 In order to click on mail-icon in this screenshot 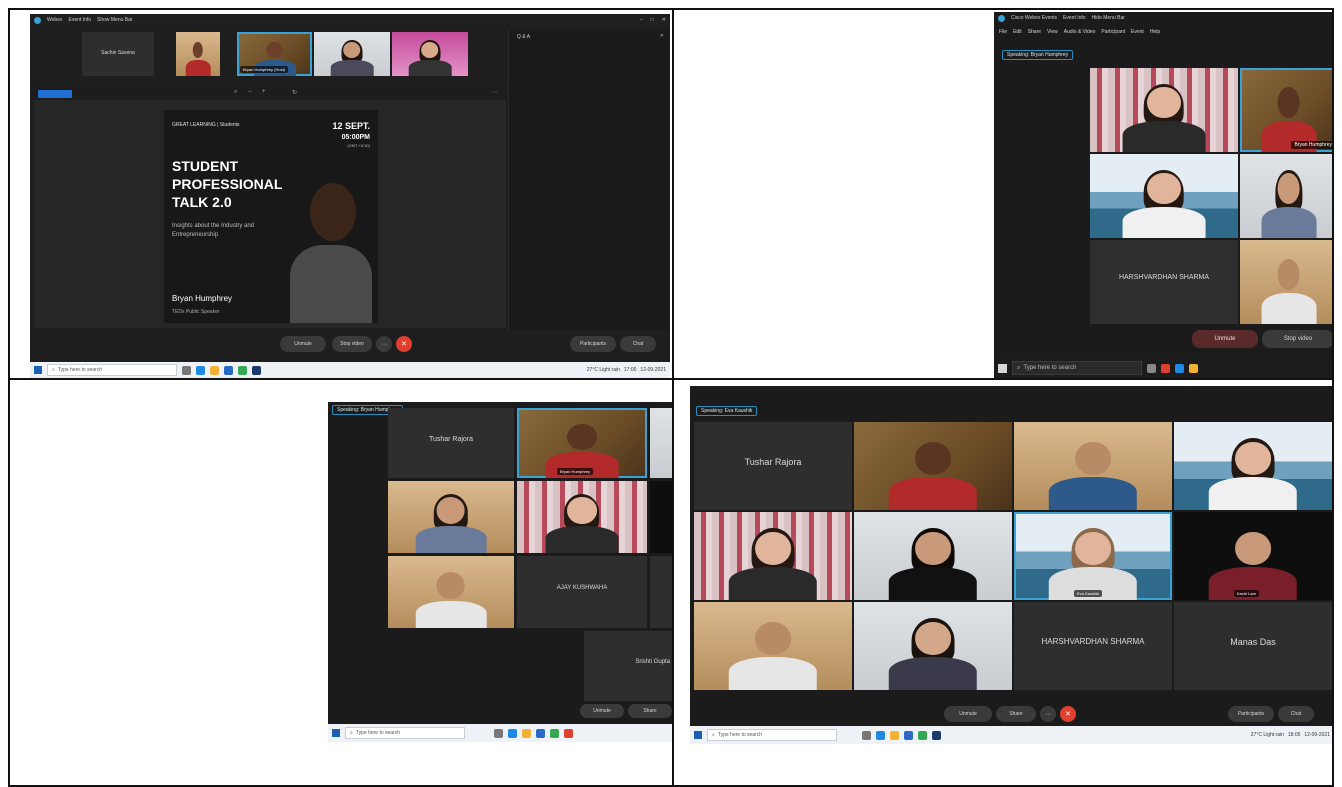, I will do `click(568, 733)`.